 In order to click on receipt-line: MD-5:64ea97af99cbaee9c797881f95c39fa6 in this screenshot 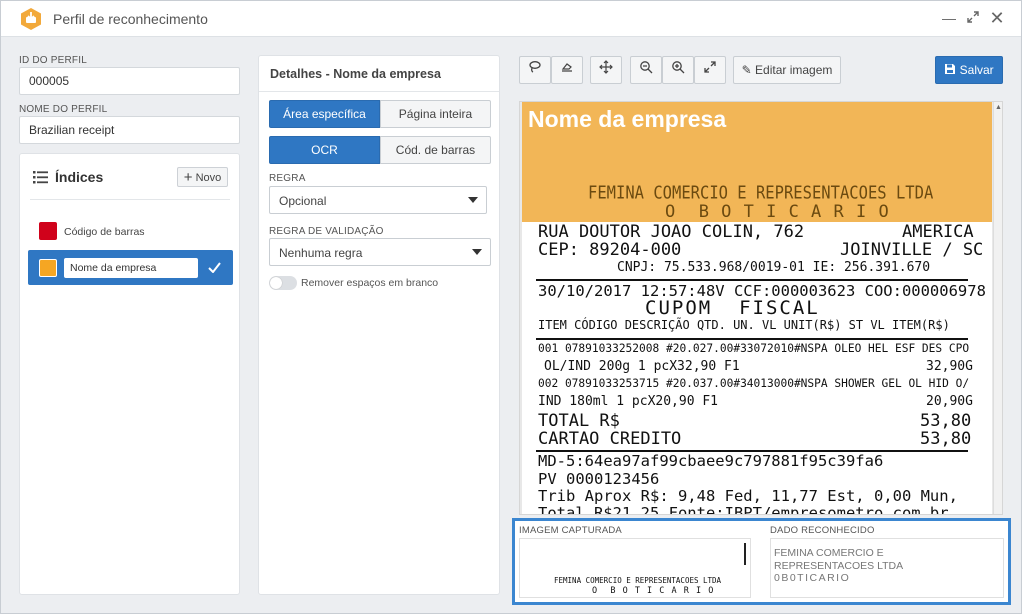, I will do `click(711, 461)`.